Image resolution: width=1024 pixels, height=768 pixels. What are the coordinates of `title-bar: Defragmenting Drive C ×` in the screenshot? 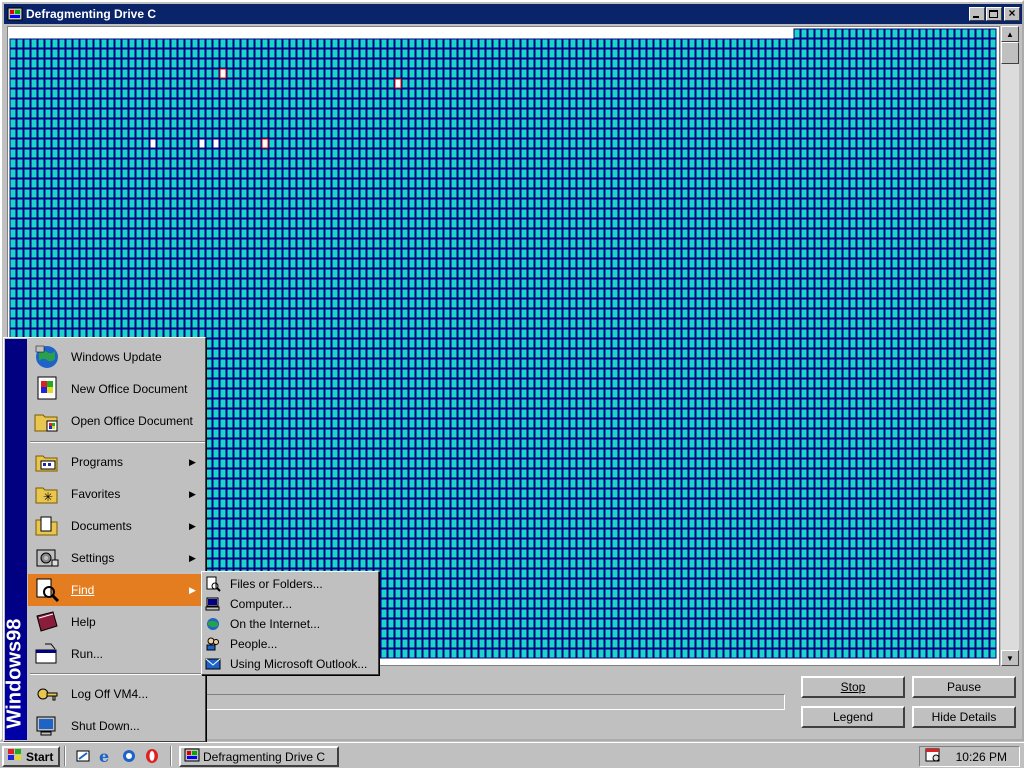 It's located at (513, 14).